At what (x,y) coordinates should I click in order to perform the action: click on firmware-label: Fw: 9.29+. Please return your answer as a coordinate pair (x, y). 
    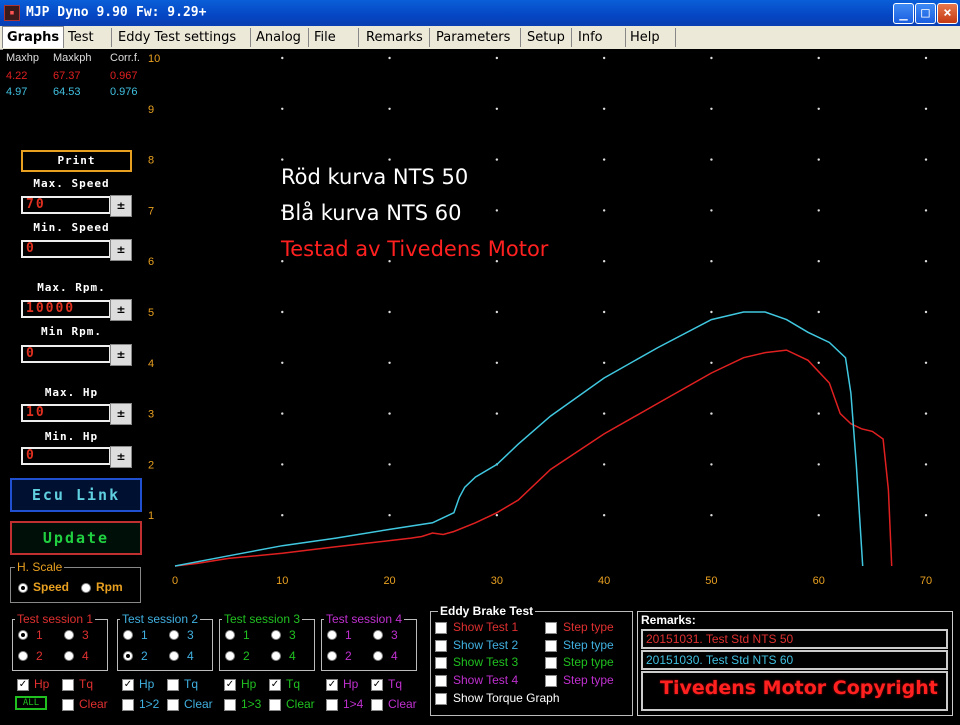
    Looking at the image, I should click on (171, 12).